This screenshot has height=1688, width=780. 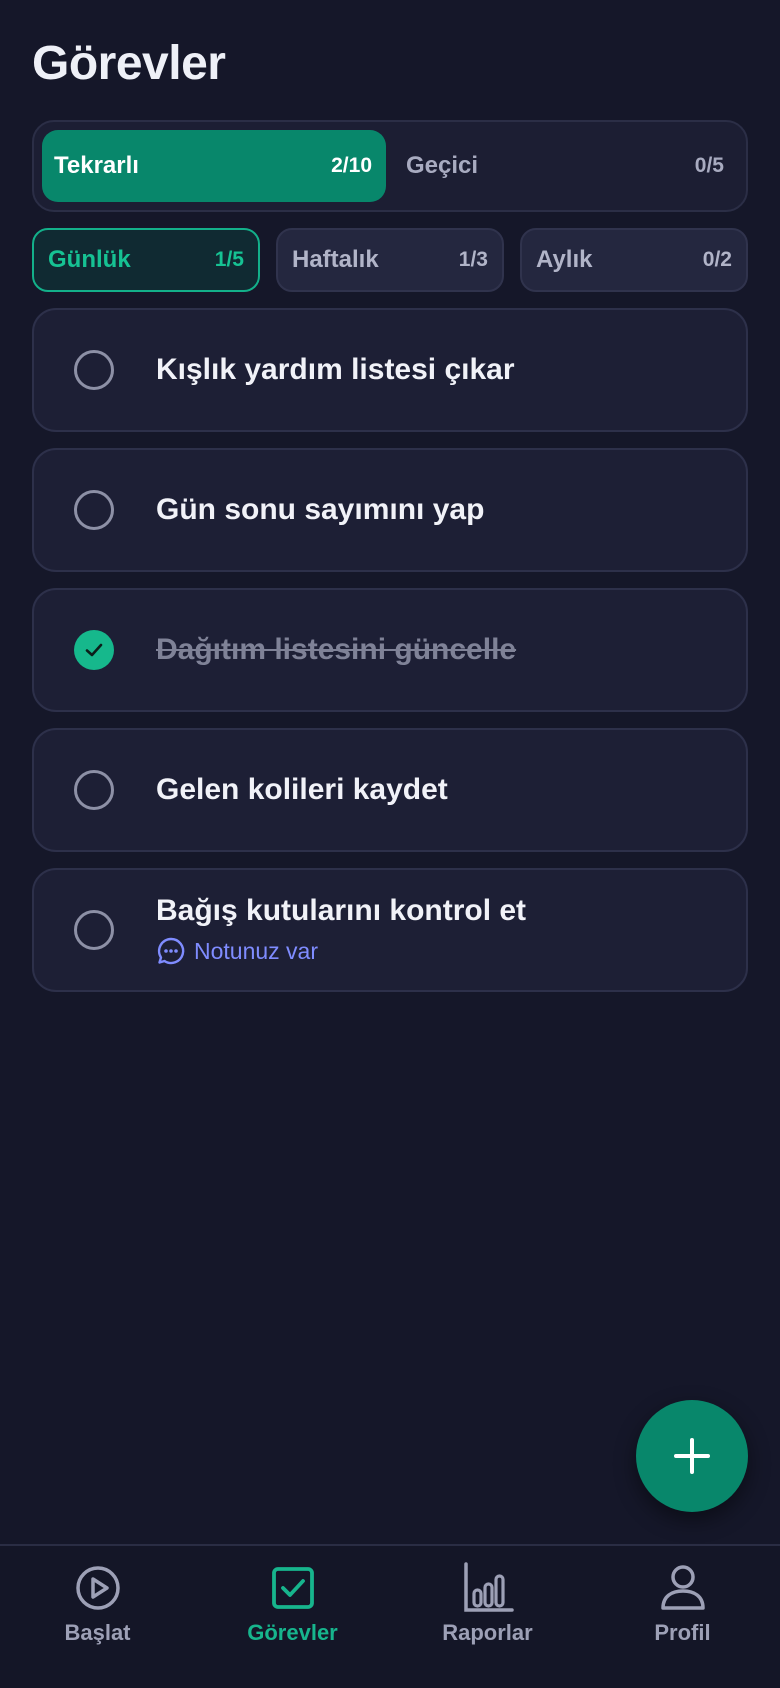 I want to click on task-card: Dağıtım listesini güncelle, so click(x=390, y=650).